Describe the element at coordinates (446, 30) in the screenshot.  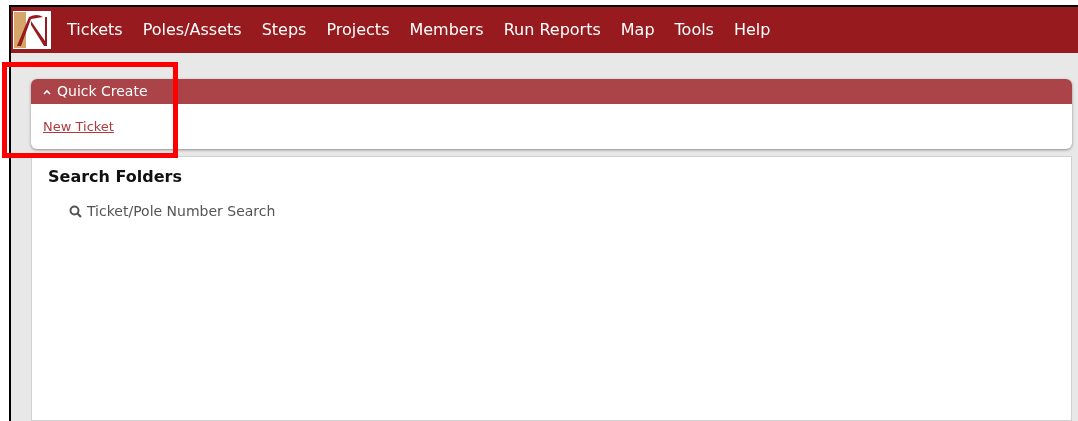
I see `nav-link: Members` at that location.